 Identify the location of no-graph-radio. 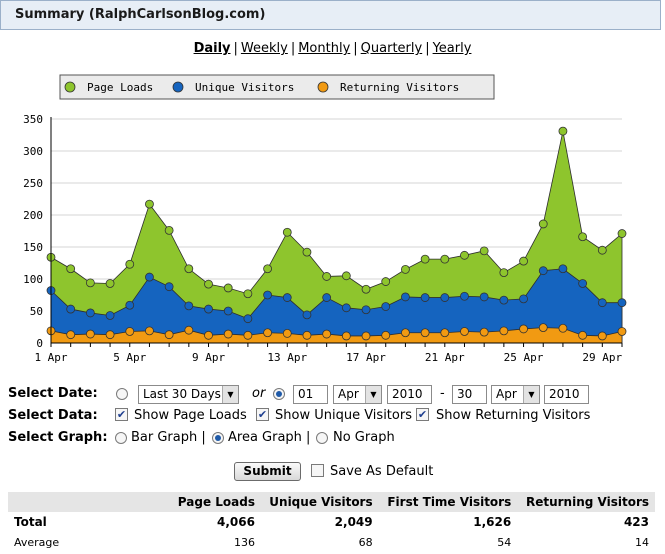
(322, 438).